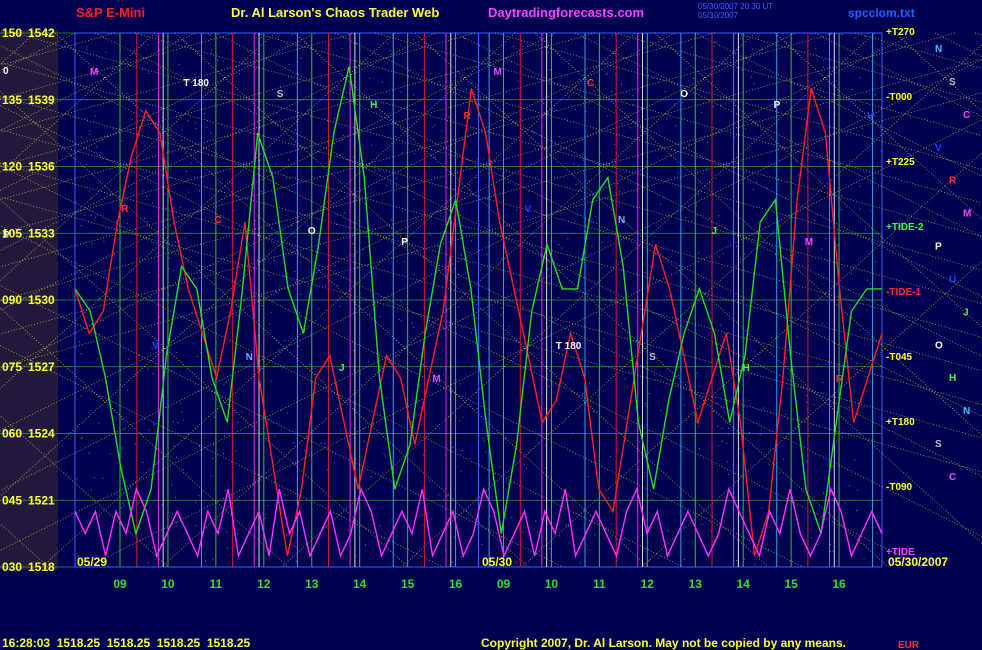  Describe the element at coordinates (120, 584) in the screenshot. I see `hour-tick-label: 09` at that location.